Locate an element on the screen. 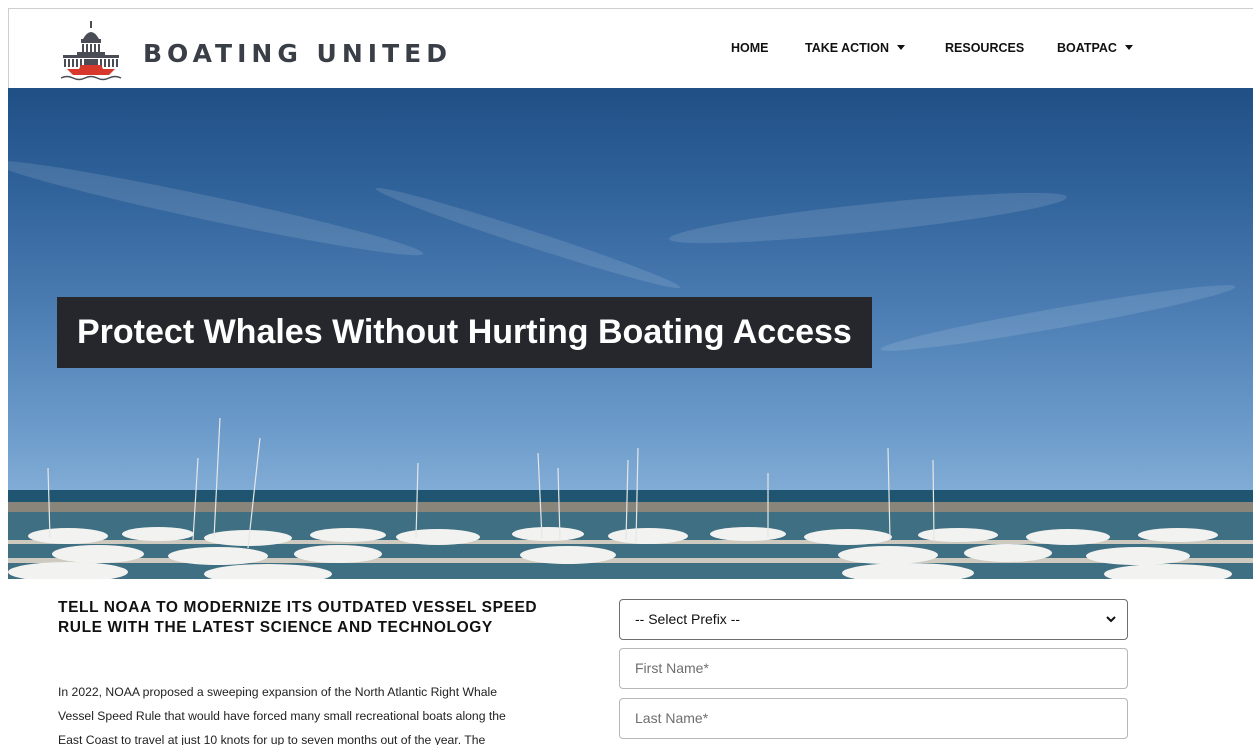 The image size is (1253, 745). nav-resources-label: RESOURCES is located at coordinates (985, 48).